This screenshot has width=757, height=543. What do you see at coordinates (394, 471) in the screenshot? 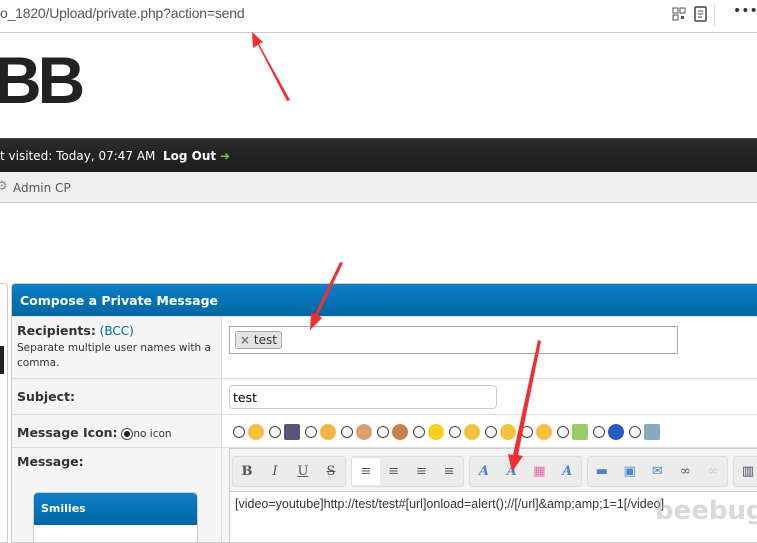
I see `align-center-icon: ≡` at bounding box center [394, 471].